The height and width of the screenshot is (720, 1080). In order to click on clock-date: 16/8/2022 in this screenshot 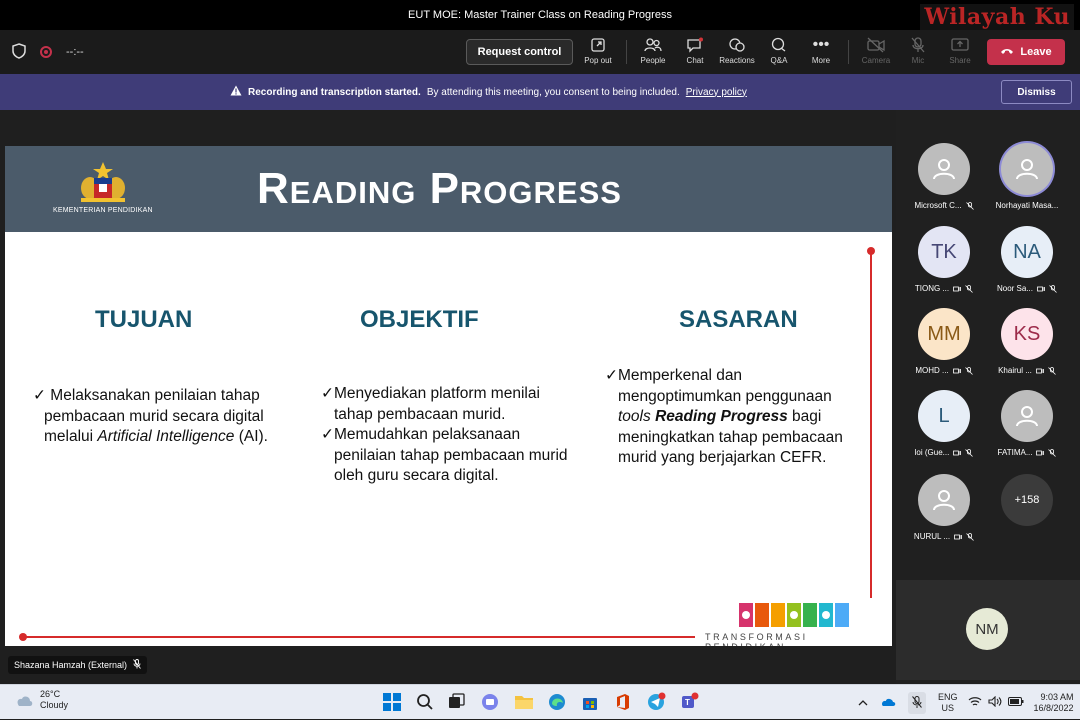, I will do `click(1053, 707)`.